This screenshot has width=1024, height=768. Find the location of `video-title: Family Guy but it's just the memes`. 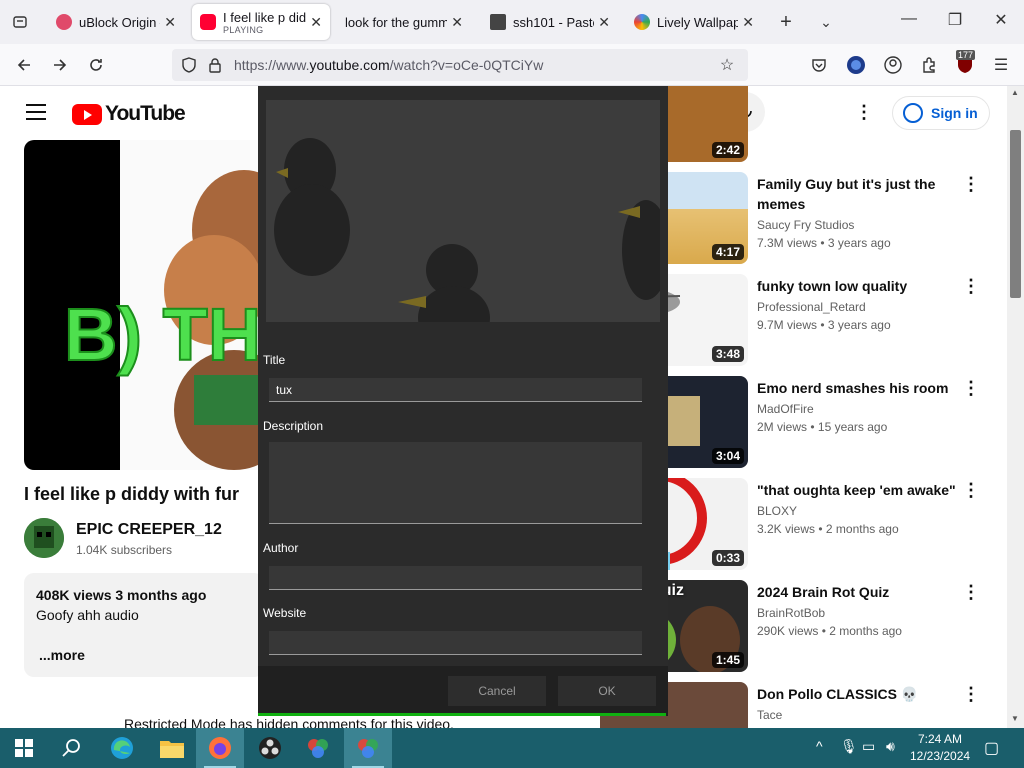

video-title: Family Guy but it's just the memes is located at coordinates (857, 194).